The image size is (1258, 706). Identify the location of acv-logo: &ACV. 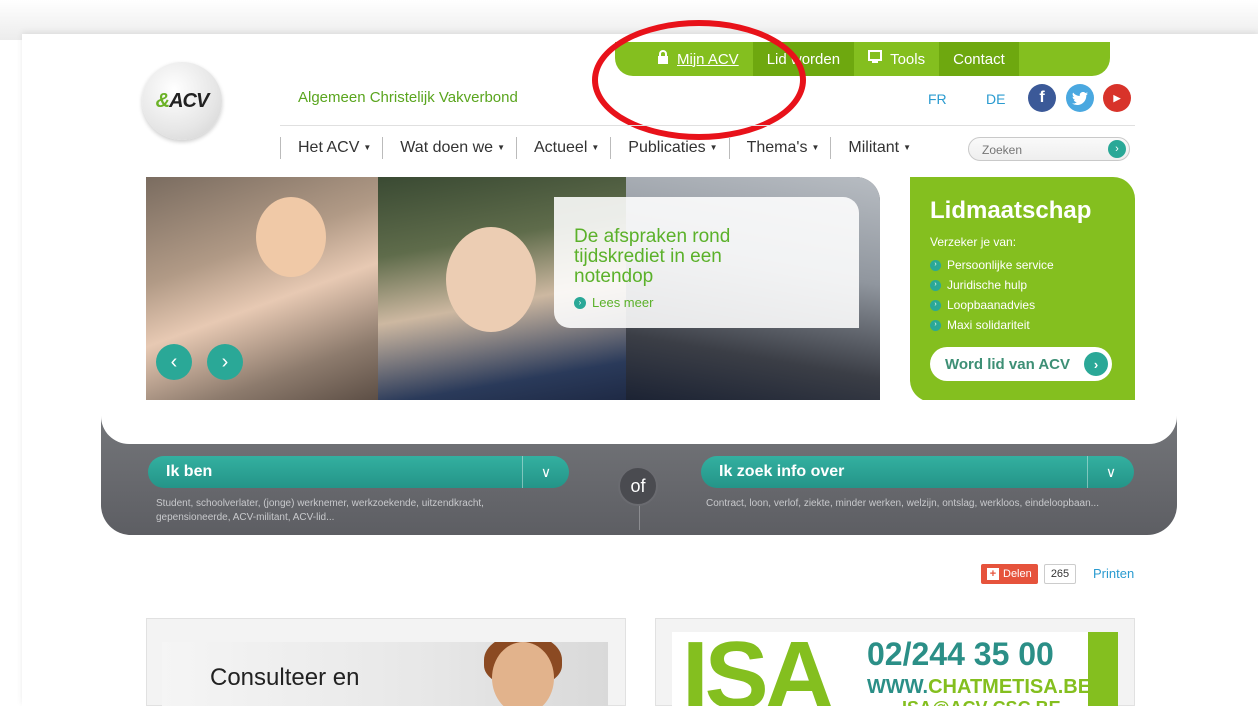
(182, 101).